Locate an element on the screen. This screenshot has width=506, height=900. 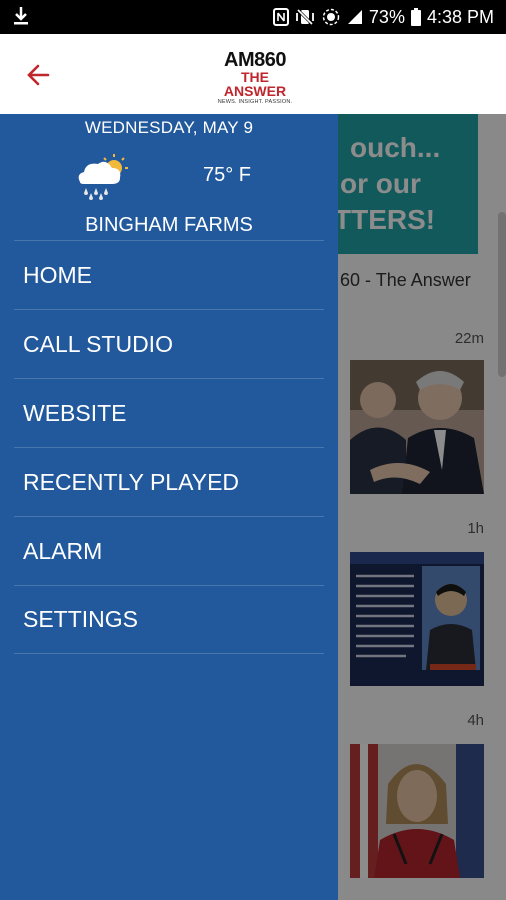
signal-icon is located at coordinates (355, 17).